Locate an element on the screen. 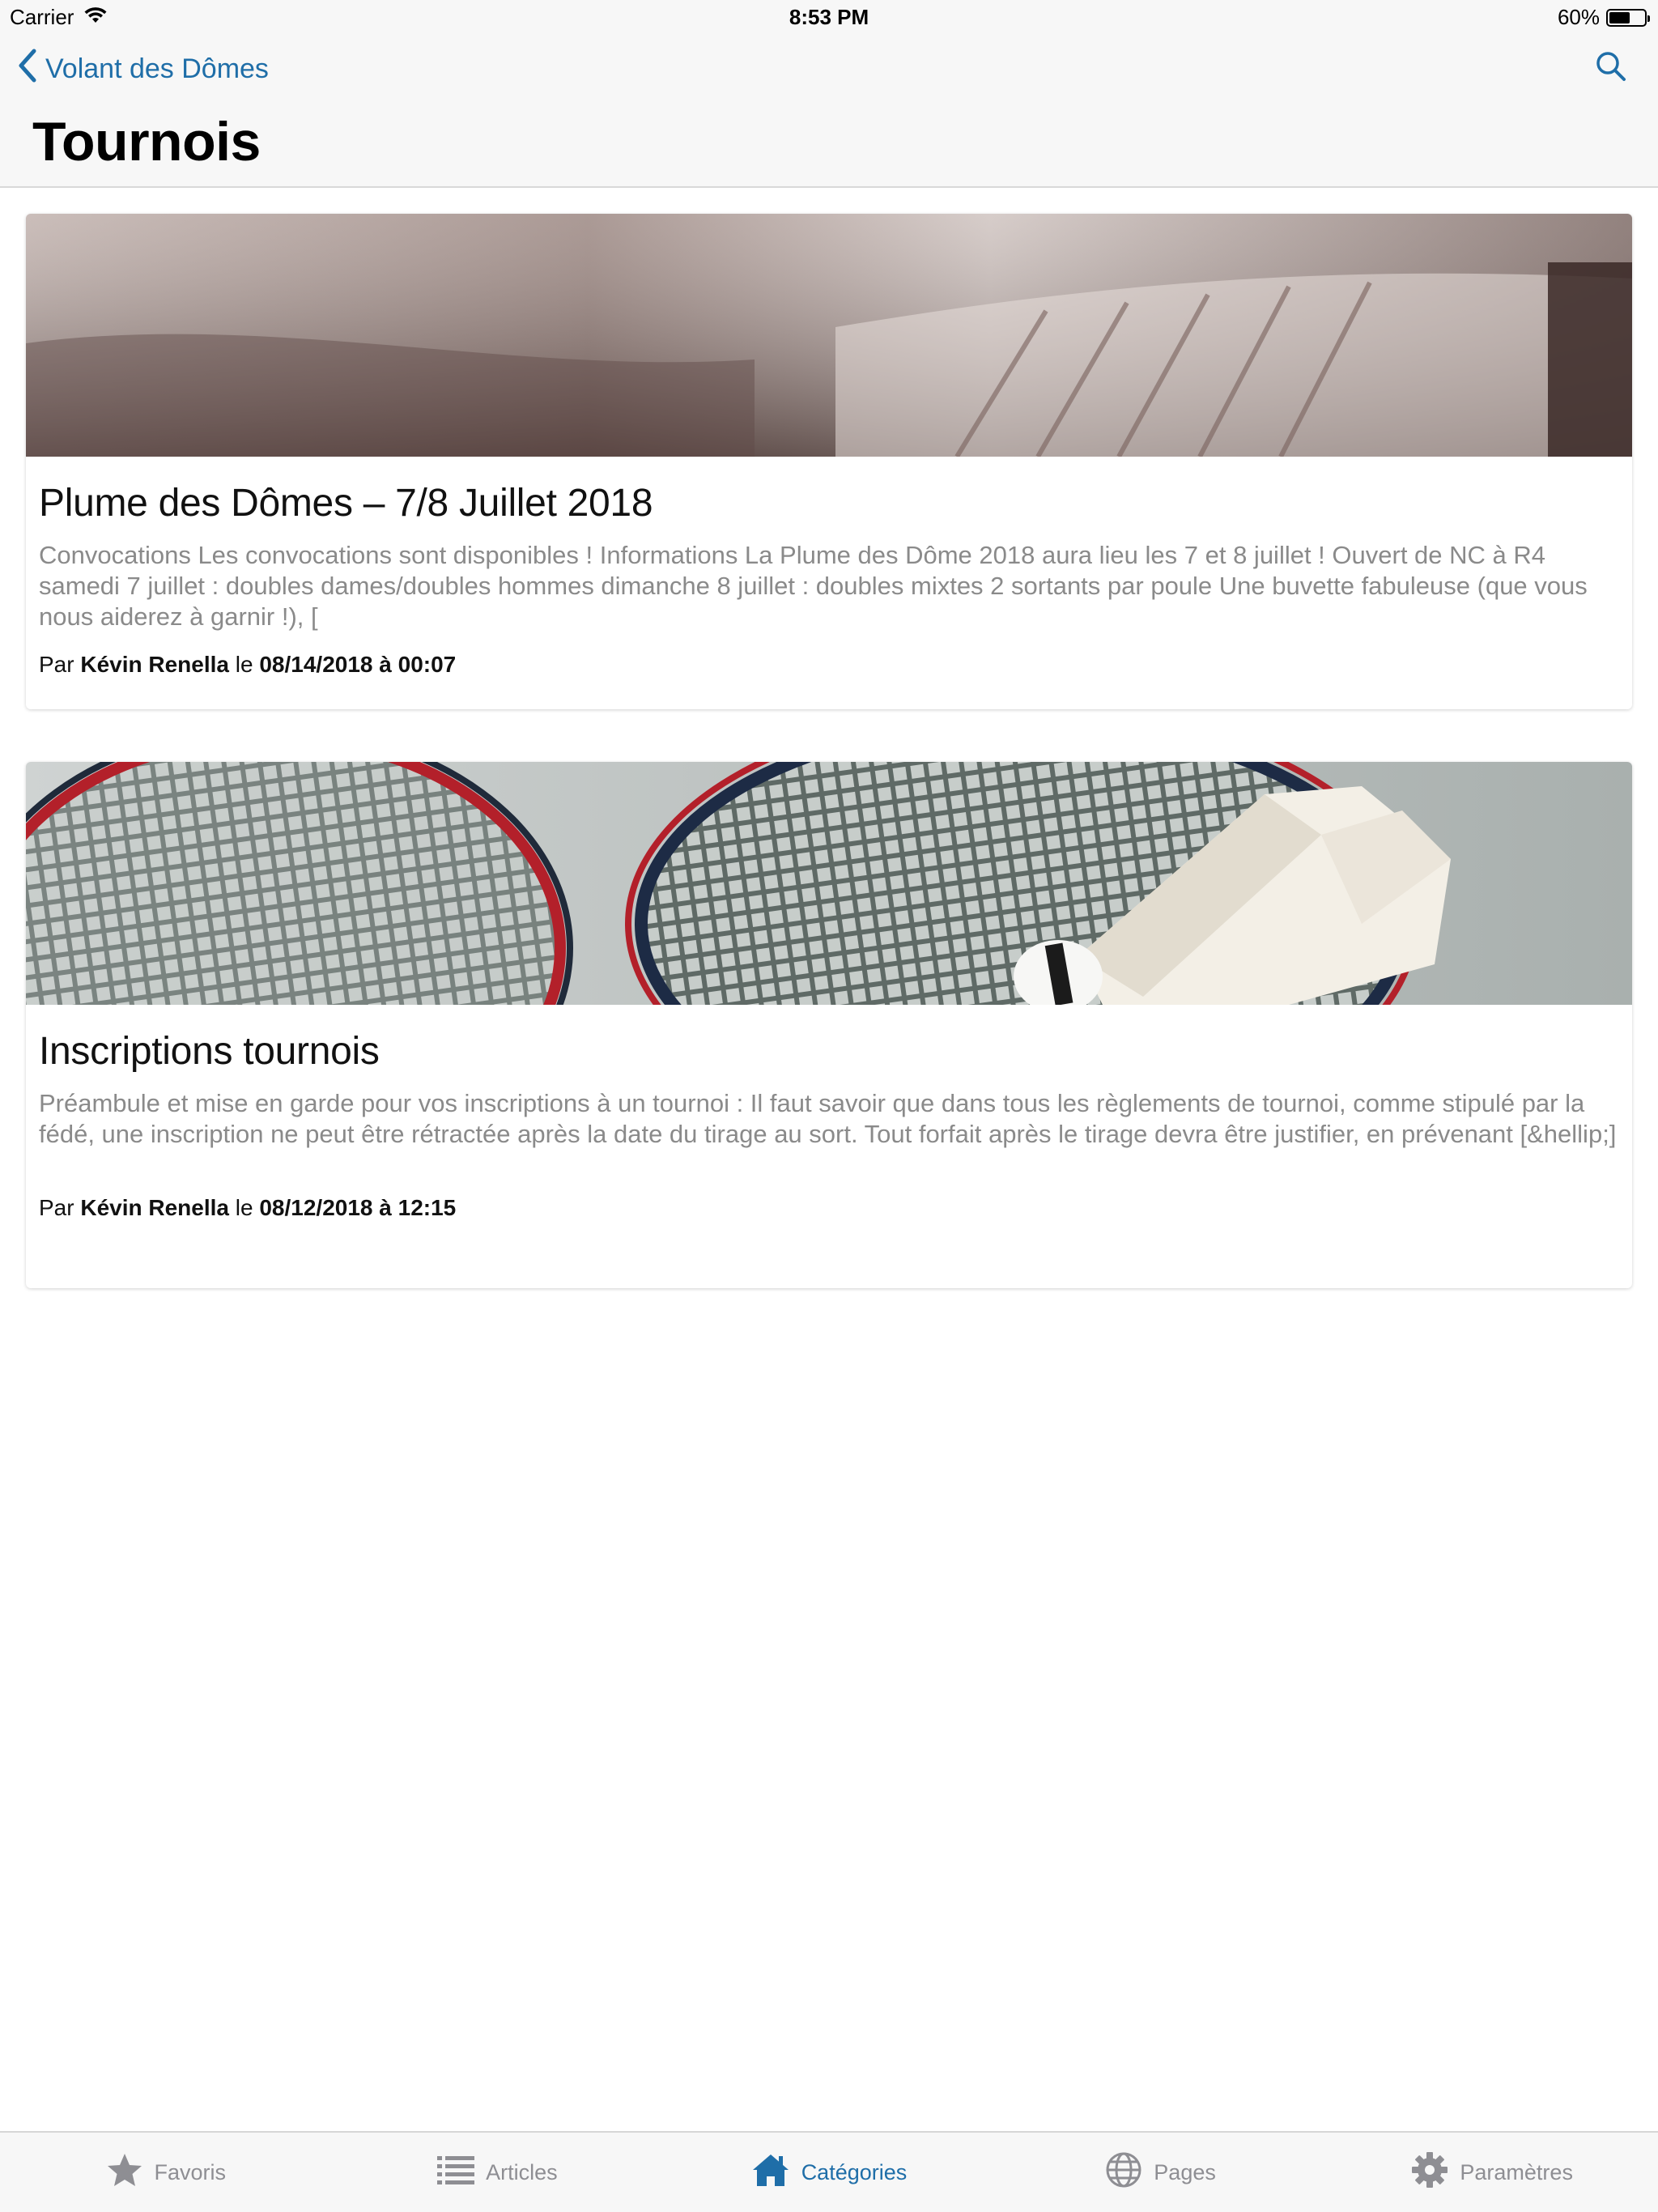 The width and height of the screenshot is (1658, 2212). page-title: Tournois is located at coordinates (146, 141).